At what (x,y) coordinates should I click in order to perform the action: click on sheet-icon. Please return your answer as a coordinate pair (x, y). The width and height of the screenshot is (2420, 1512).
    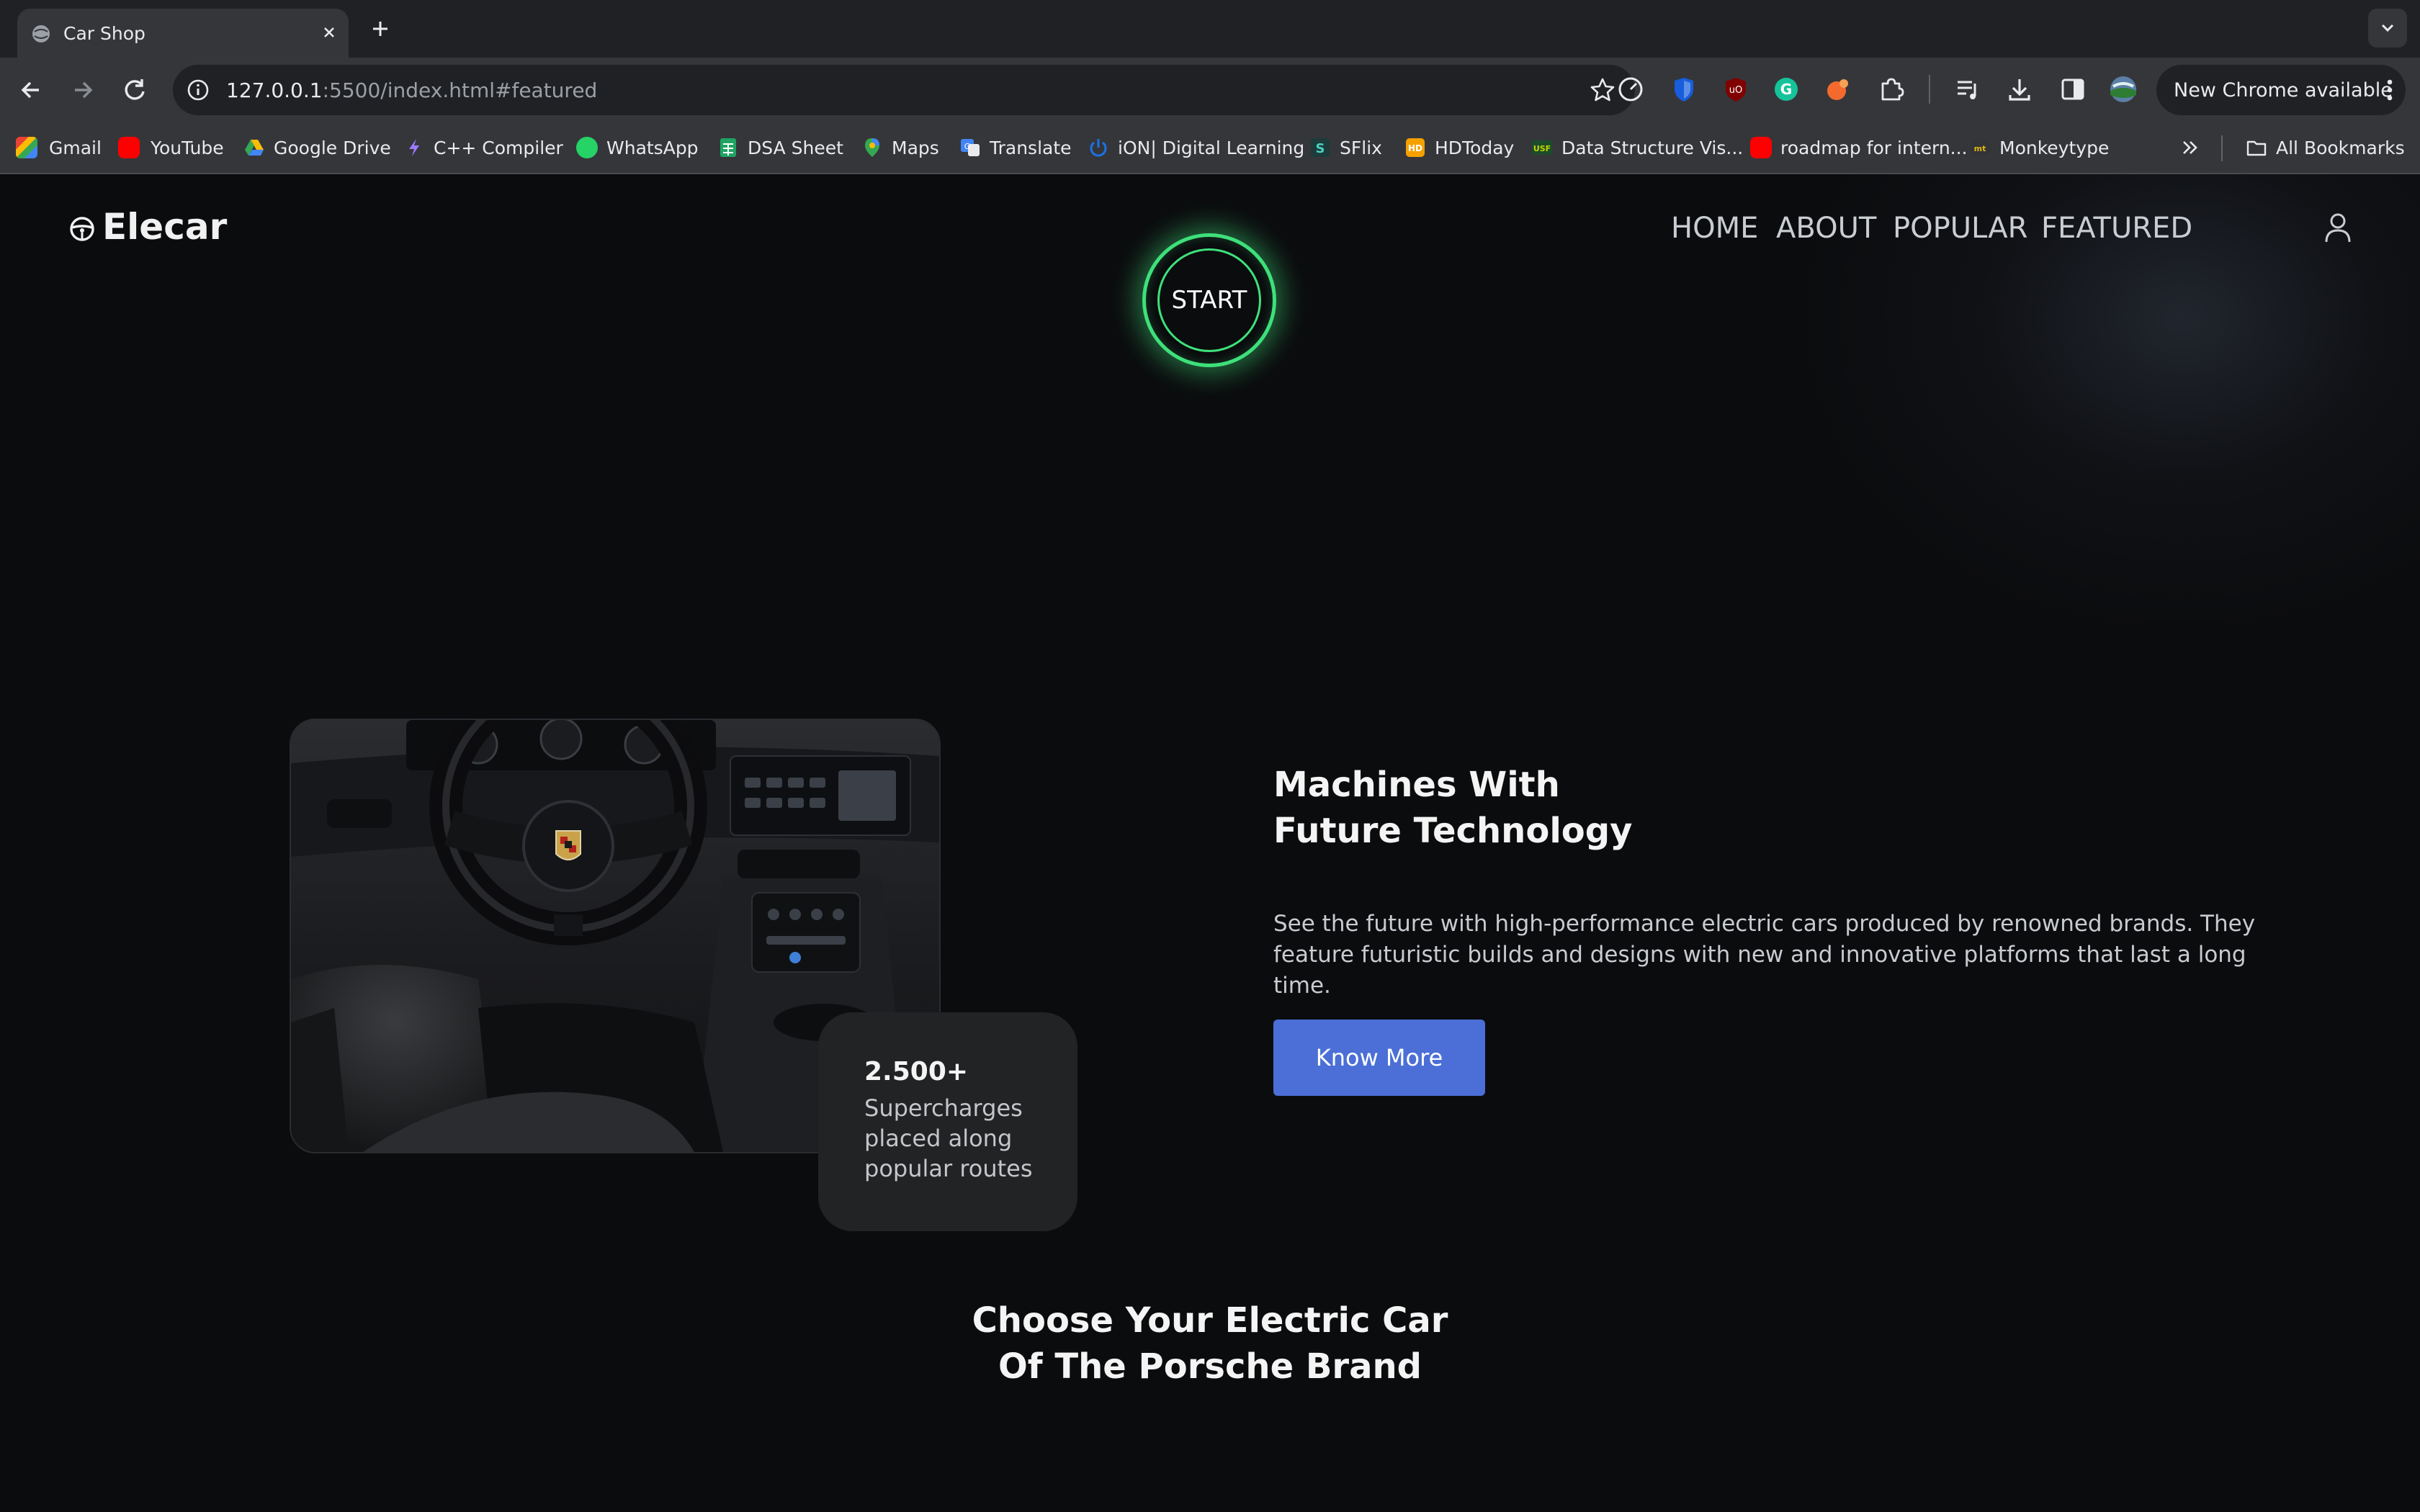
    Looking at the image, I should click on (728, 147).